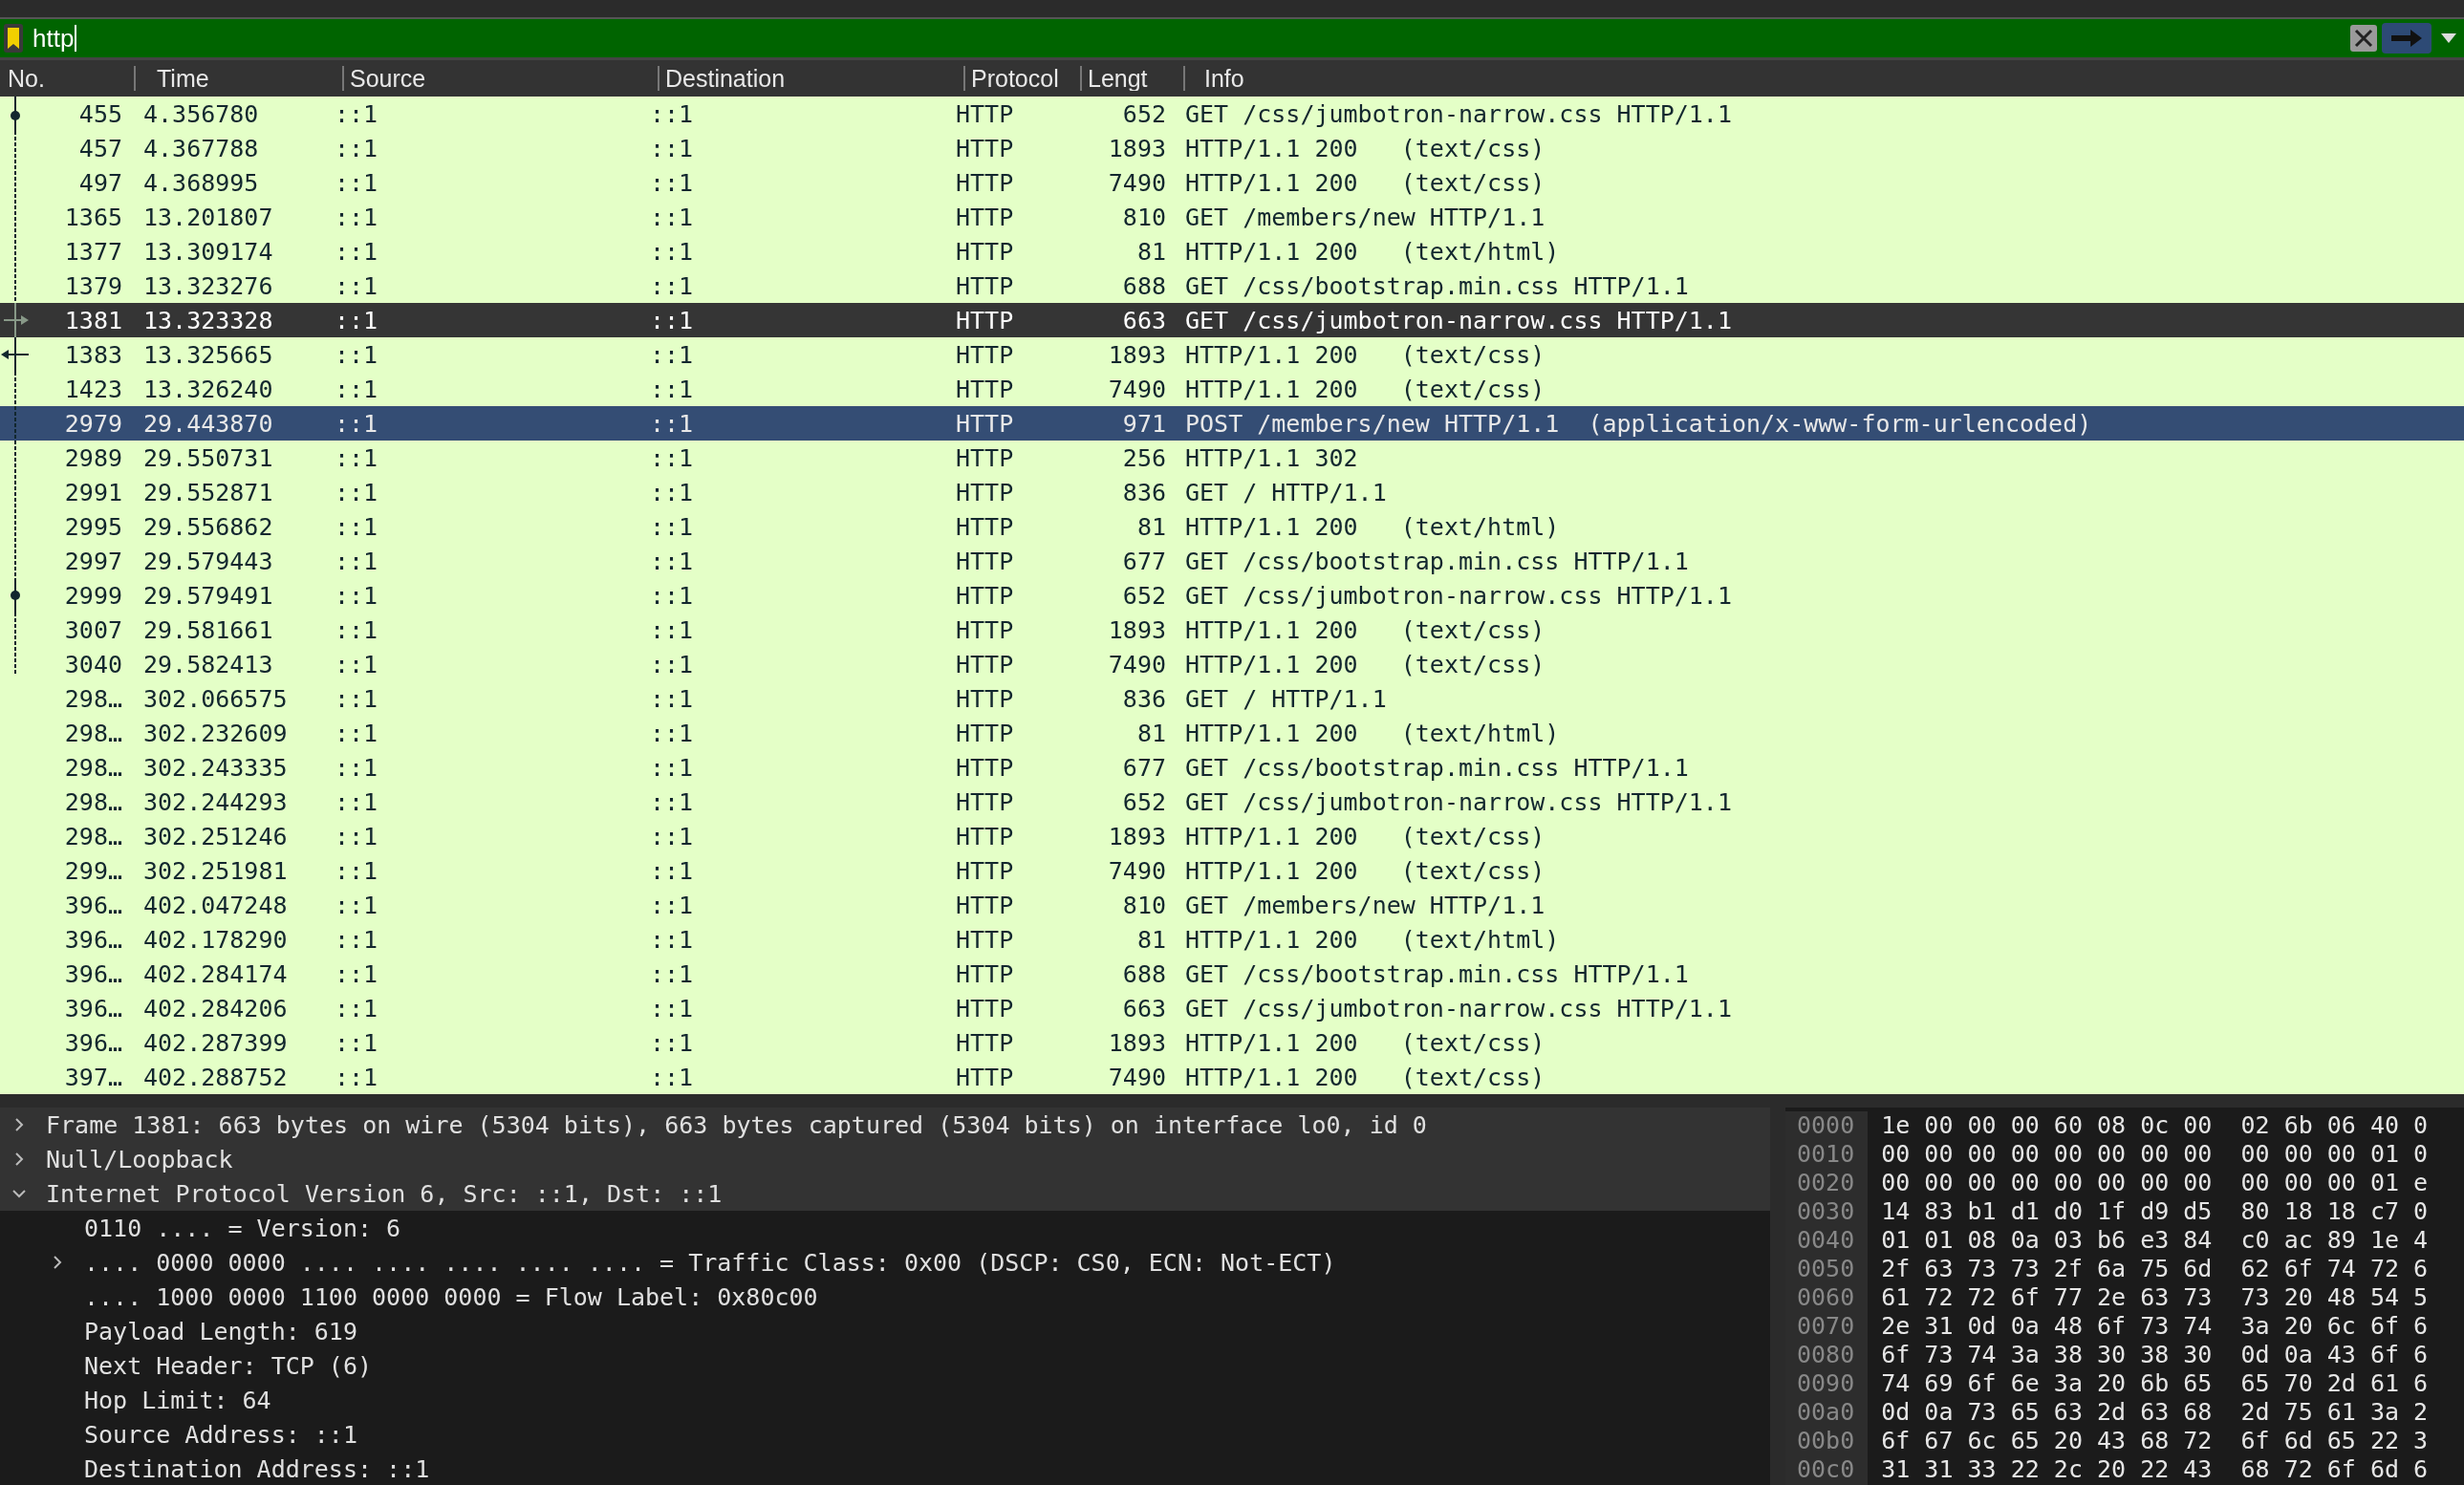 Image resolution: width=2464 pixels, height=1485 pixels. What do you see at coordinates (2155, 1240) in the screenshot?
I see `hex-bytes: 01 01 08 0a 03 b6 e3 84 c0 ac 89 1e 4` at bounding box center [2155, 1240].